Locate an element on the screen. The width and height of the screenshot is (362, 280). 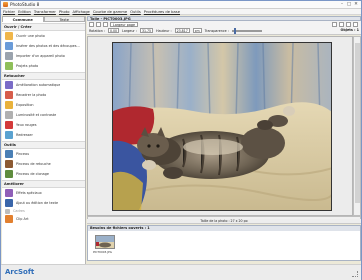
save-icon is located at coordinates (341, 24).